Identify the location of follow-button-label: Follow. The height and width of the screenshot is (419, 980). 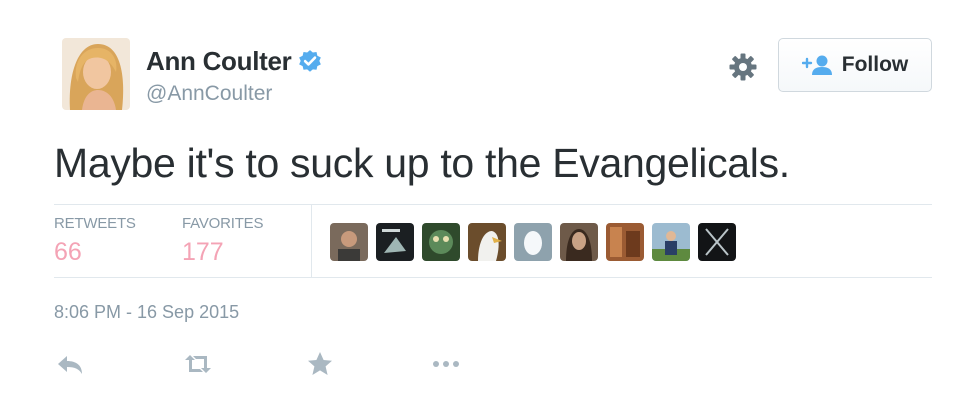
(875, 64).